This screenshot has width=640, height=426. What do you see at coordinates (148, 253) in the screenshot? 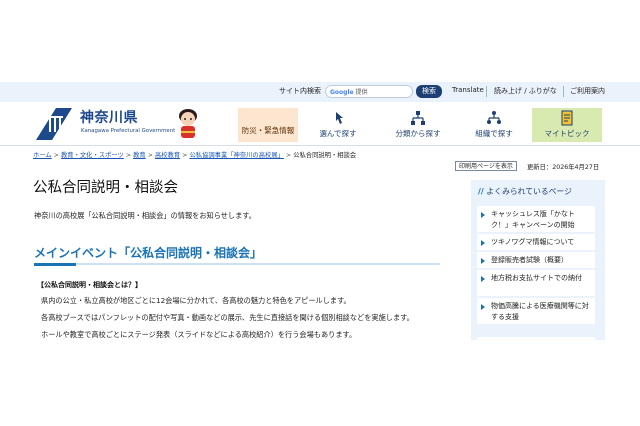
I see `section-heading: メインイベント「公私合同説明・相談会」` at bounding box center [148, 253].